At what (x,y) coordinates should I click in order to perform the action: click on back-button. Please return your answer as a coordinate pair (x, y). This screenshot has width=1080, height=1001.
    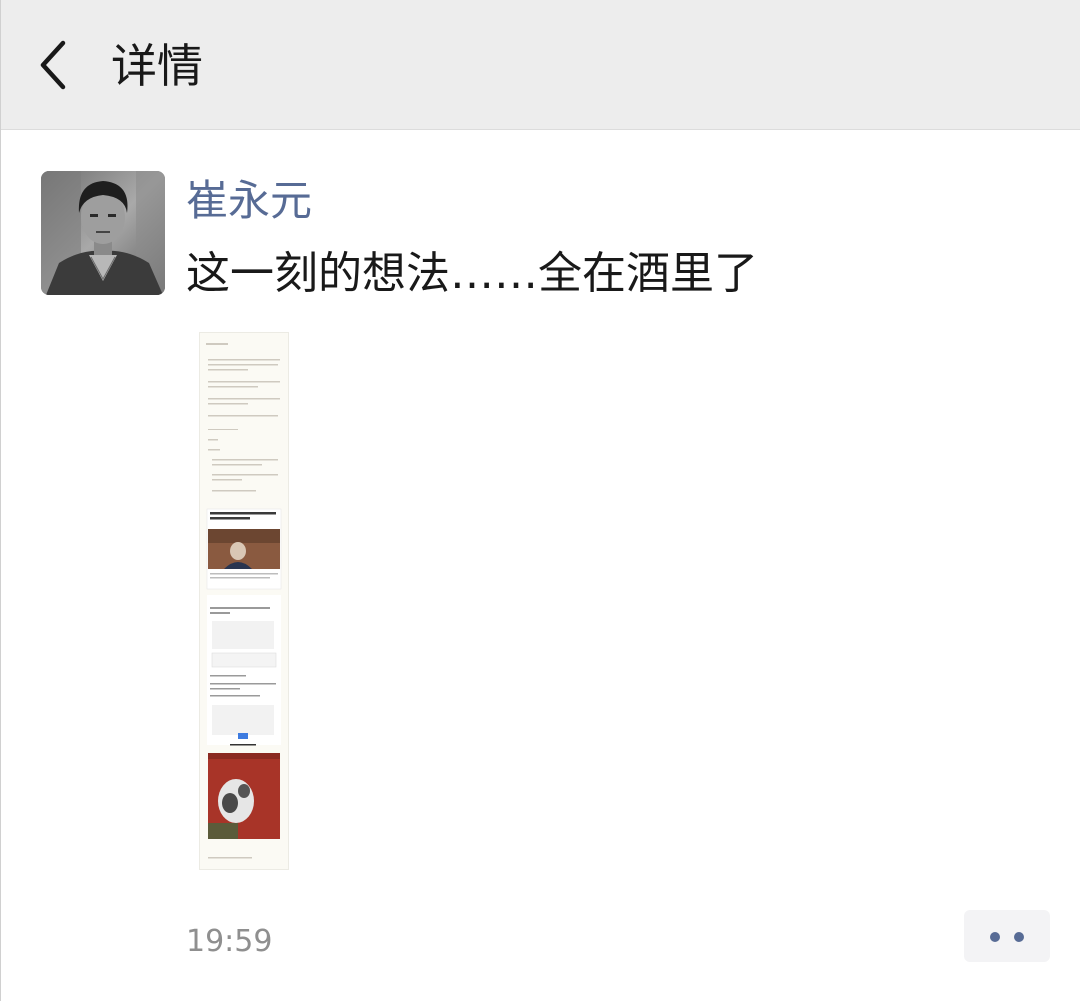
    Looking at the image, I should click on (56, 65).